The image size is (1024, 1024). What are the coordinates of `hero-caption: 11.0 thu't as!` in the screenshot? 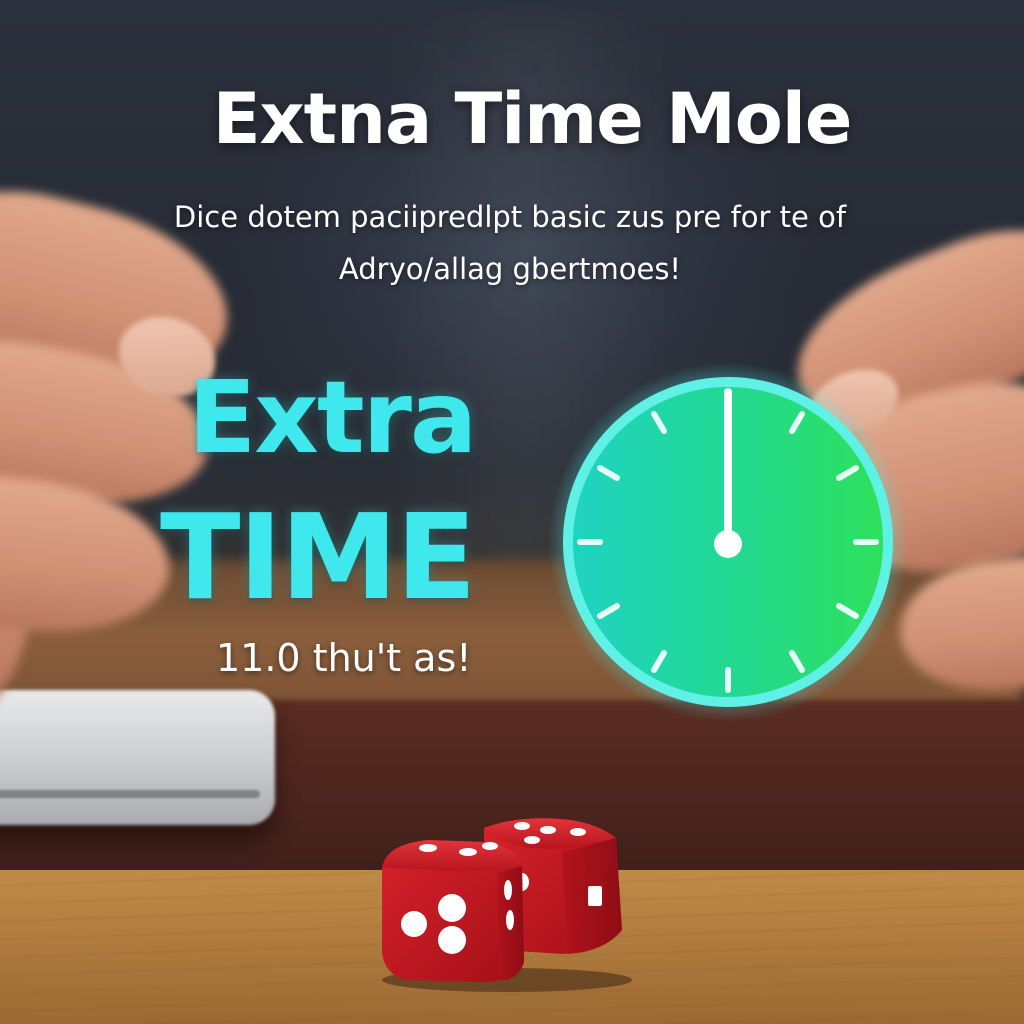 It's located at (344, 658).